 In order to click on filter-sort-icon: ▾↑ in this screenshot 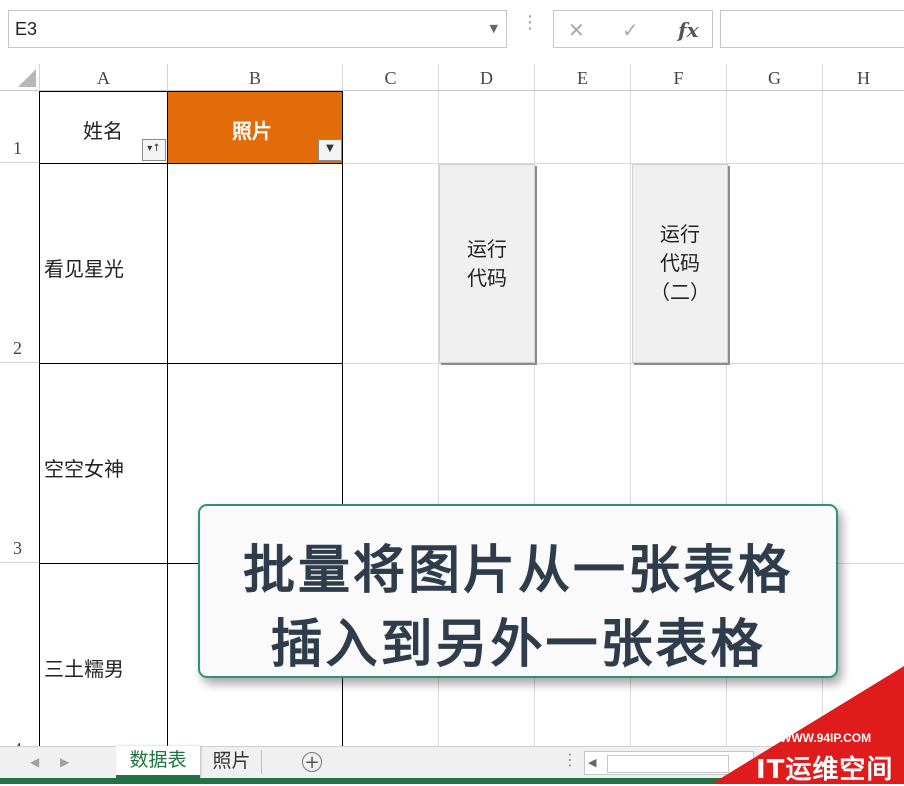, I will do `click(154, 150)`.